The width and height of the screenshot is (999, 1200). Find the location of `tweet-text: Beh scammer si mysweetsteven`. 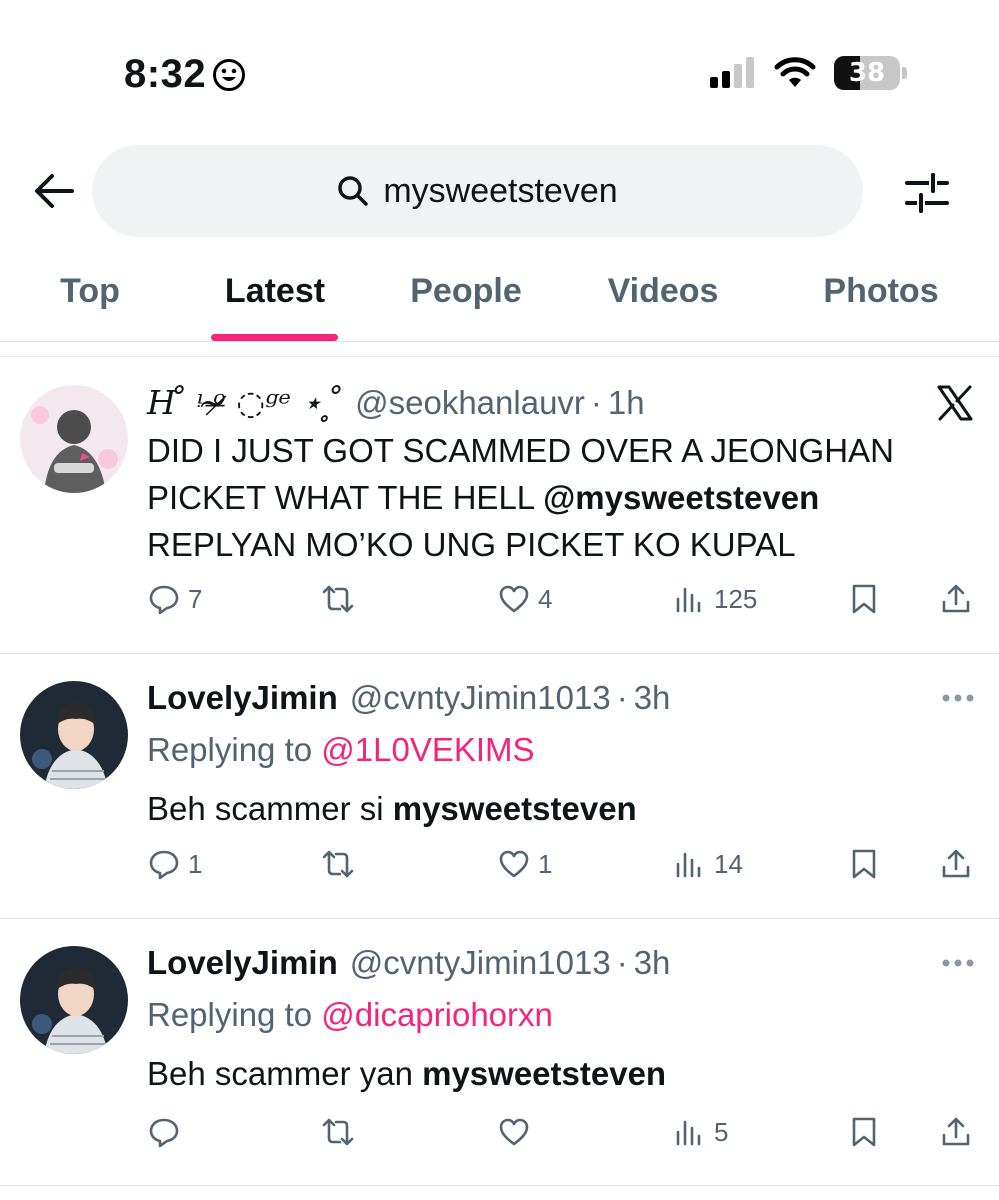

tweet-text: Beh scammer si mysweetsteven is located at coordinates (392, 808).